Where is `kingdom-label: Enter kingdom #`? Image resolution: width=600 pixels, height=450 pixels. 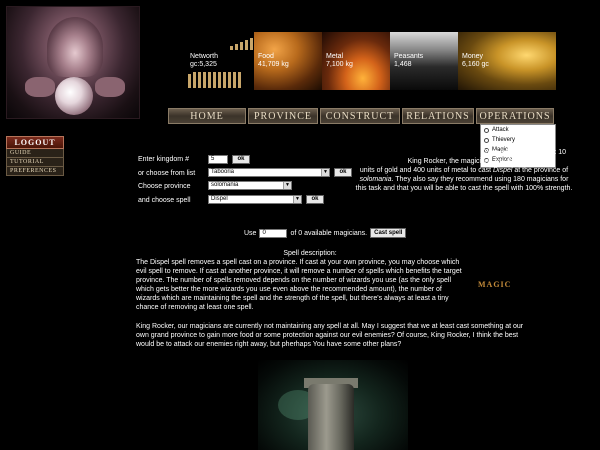
kingdom-label: Enter kingdom # is located at coordinates (163, 159).